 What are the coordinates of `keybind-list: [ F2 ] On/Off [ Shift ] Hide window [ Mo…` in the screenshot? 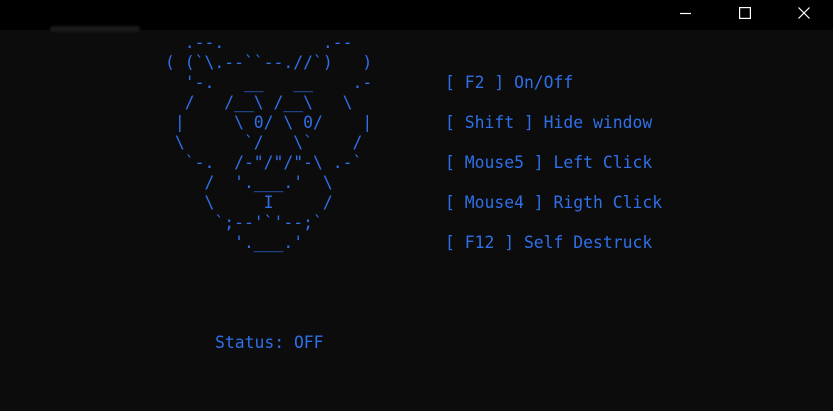 It's located at (553, 172).